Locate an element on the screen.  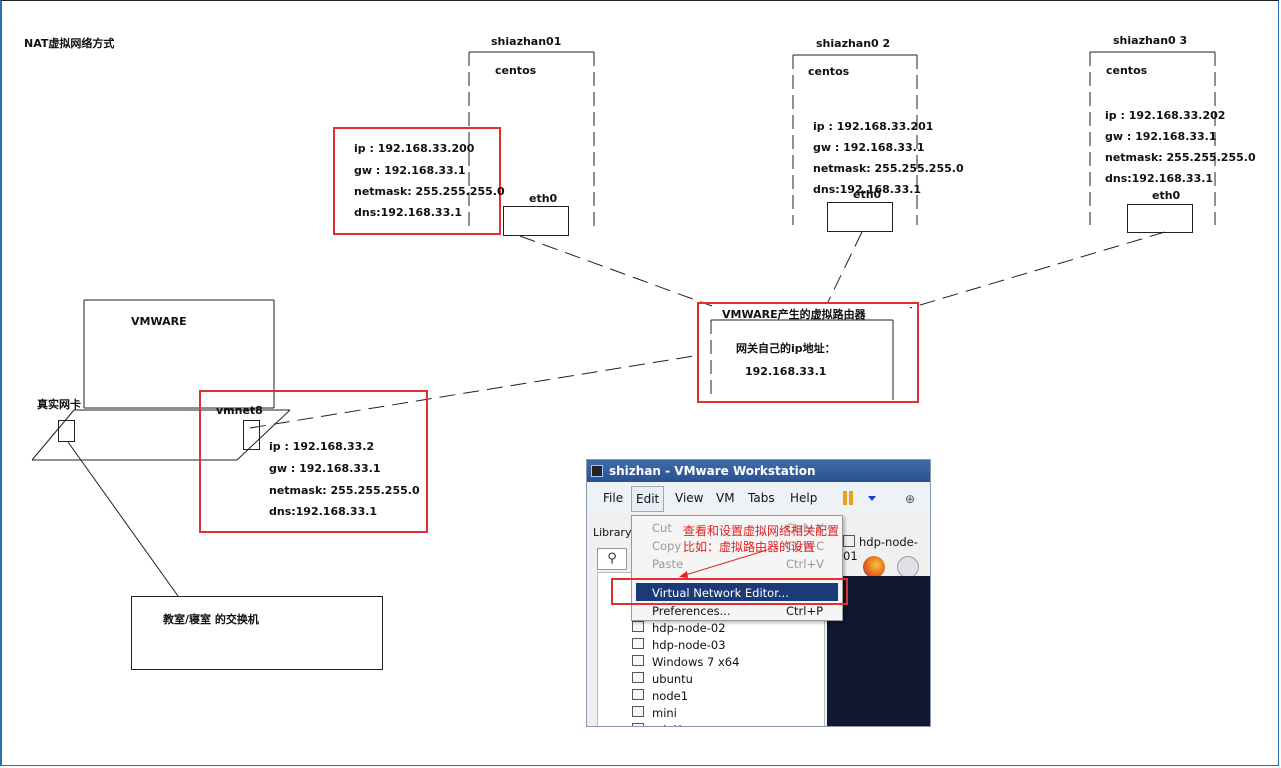
link-host2-router is located at coordinates (845, 267).